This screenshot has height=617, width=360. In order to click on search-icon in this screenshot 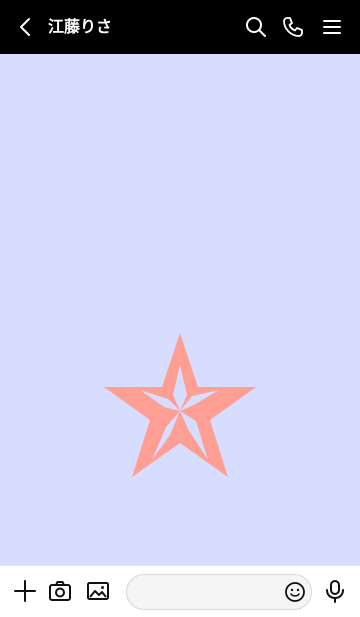, I will do `click(256, 27)`.